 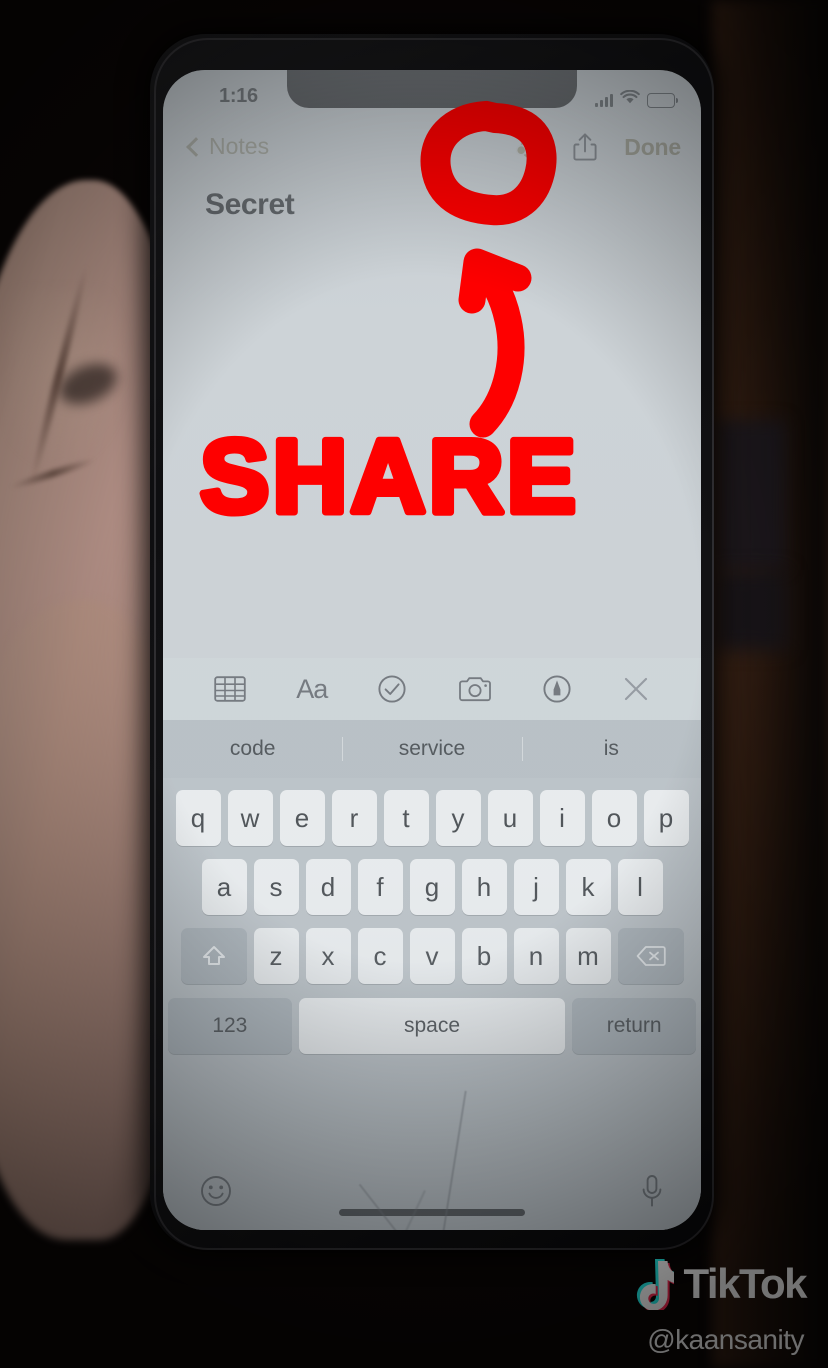 I want to click on nav-bar: Notes Done, so click(x=432, y=151).